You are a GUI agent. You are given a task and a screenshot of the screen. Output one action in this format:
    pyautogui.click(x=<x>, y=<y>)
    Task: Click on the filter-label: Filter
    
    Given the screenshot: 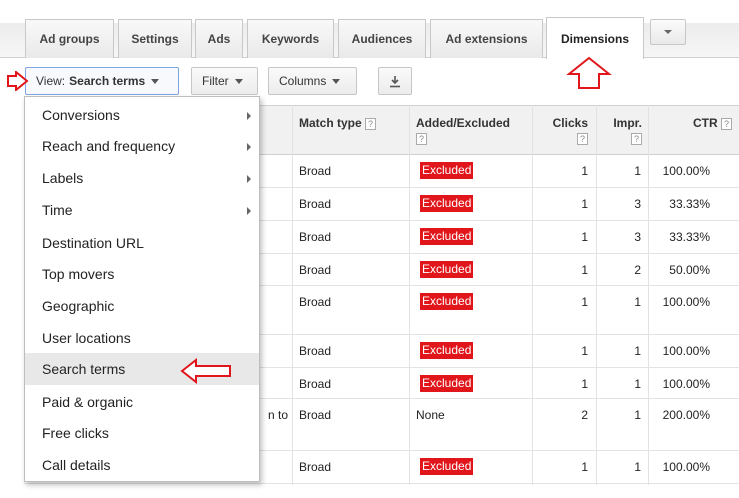 What is the action you would take?
    pyautogui.click(x=215, y=81)
    